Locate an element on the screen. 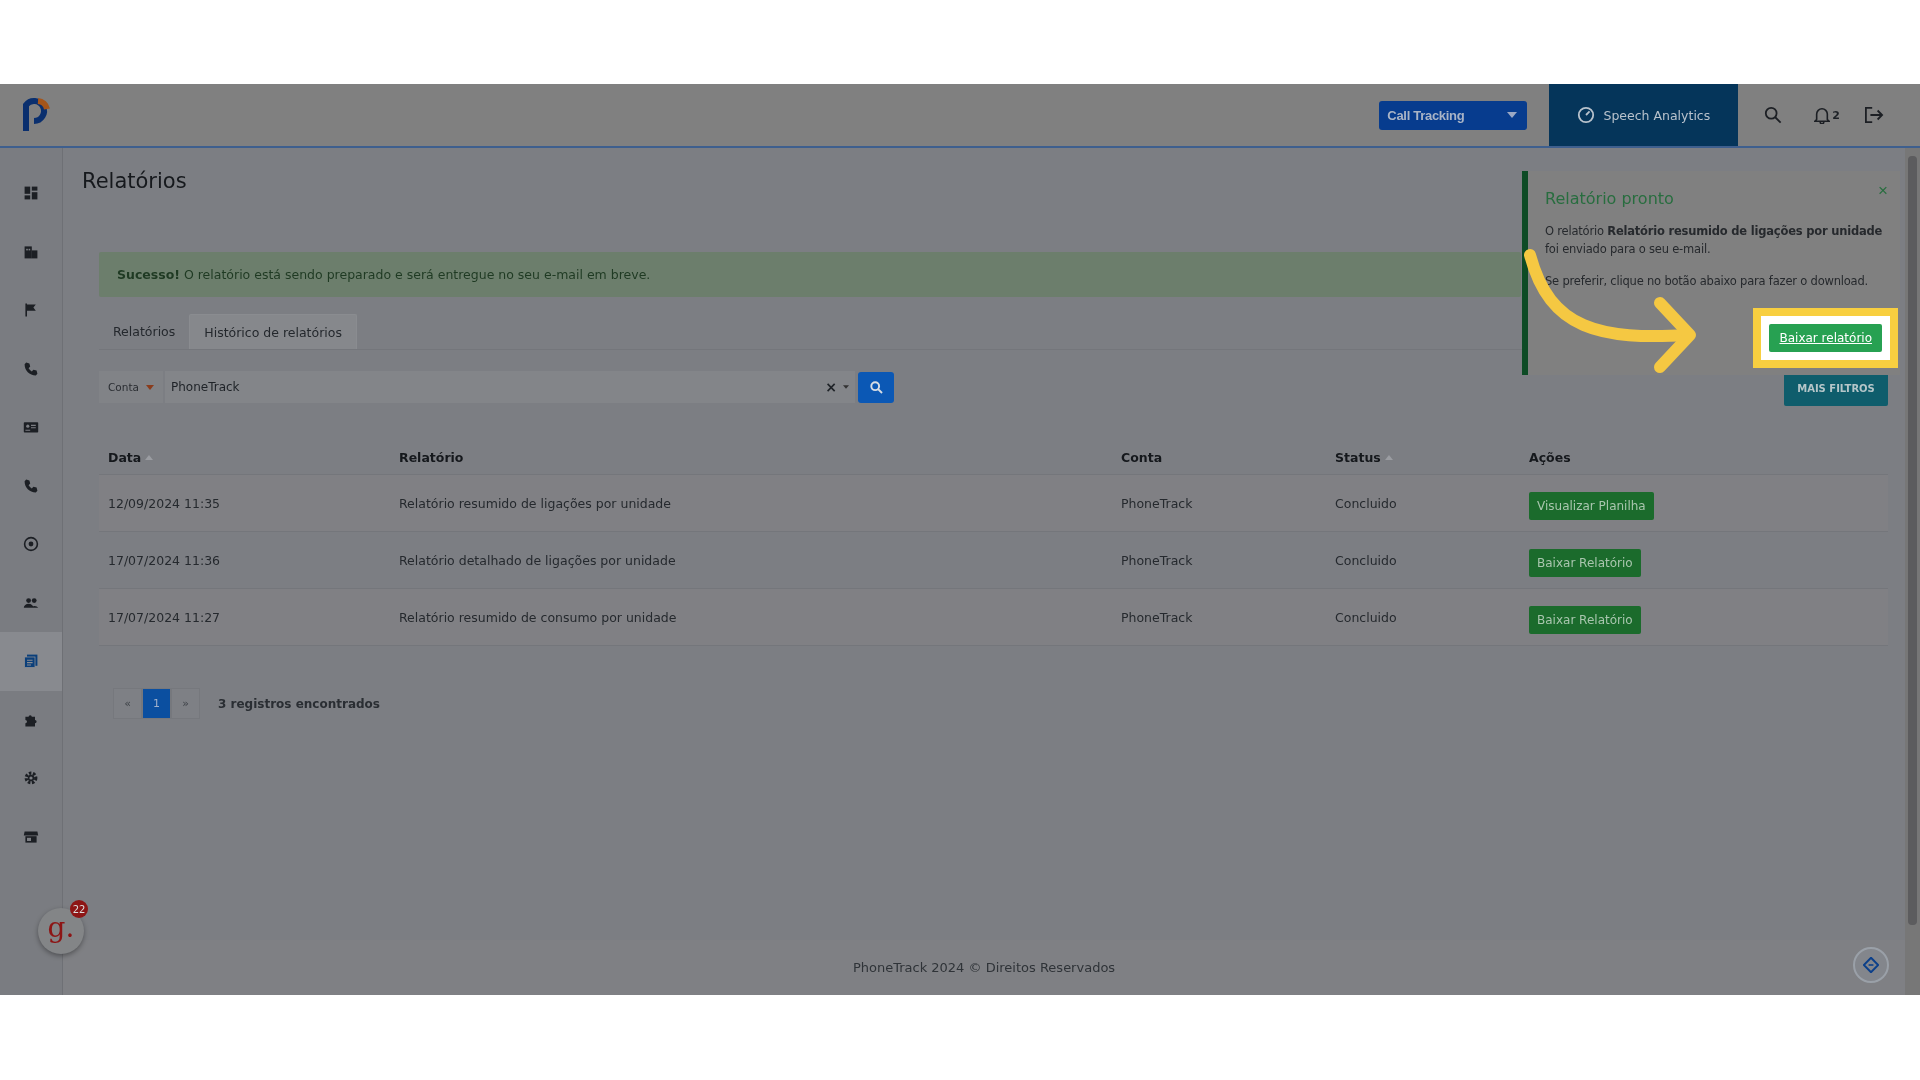 The width and height of the screenshot is (1920, 1080). download-button: Baixar relatório is located at coordinates (1825, 338).